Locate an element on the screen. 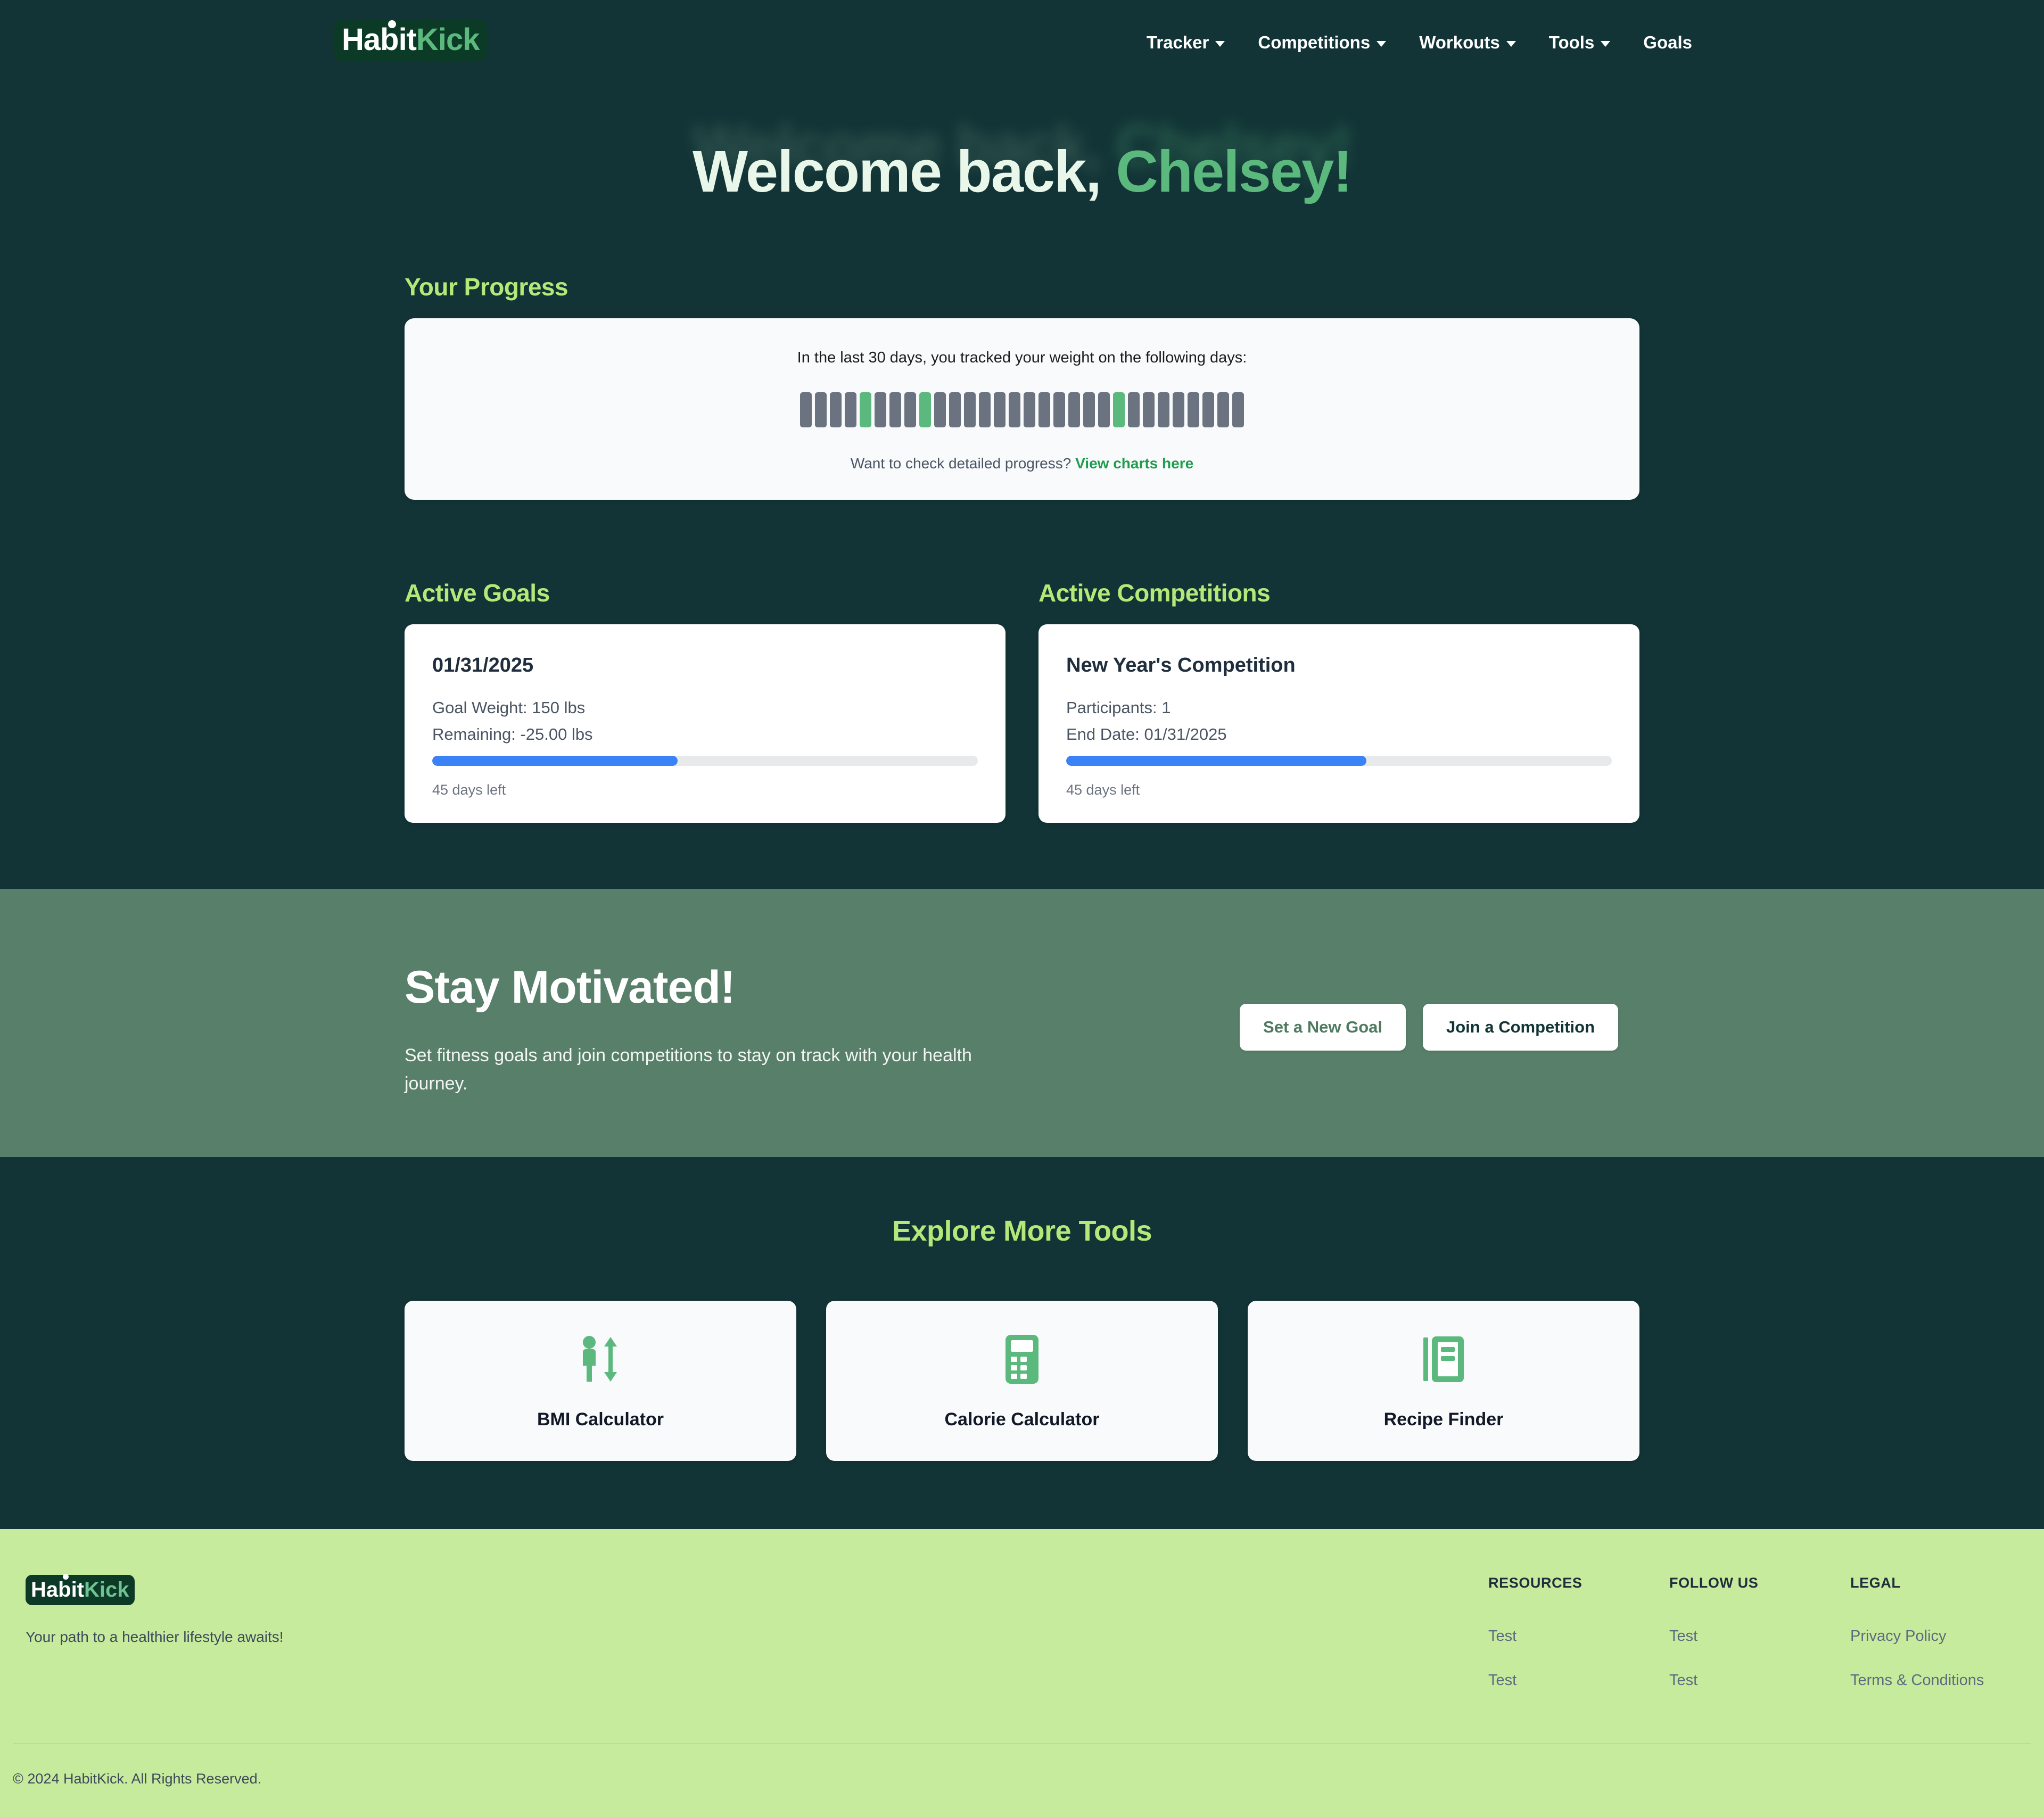  logo-text-habit: Habit is located at coordinates (379, 39).